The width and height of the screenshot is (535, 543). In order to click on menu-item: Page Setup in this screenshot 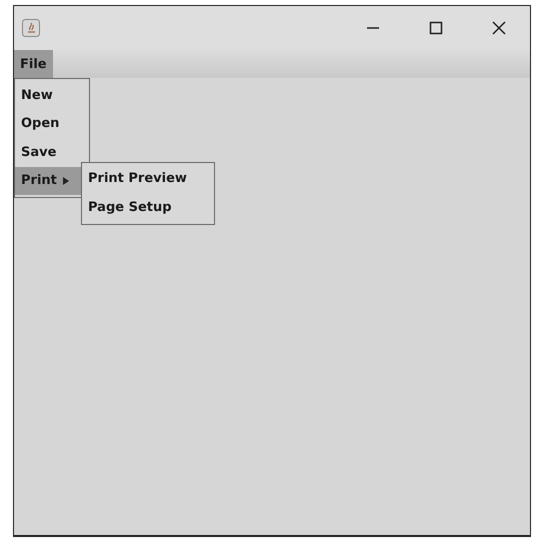, I will do `click(148, 207)`.